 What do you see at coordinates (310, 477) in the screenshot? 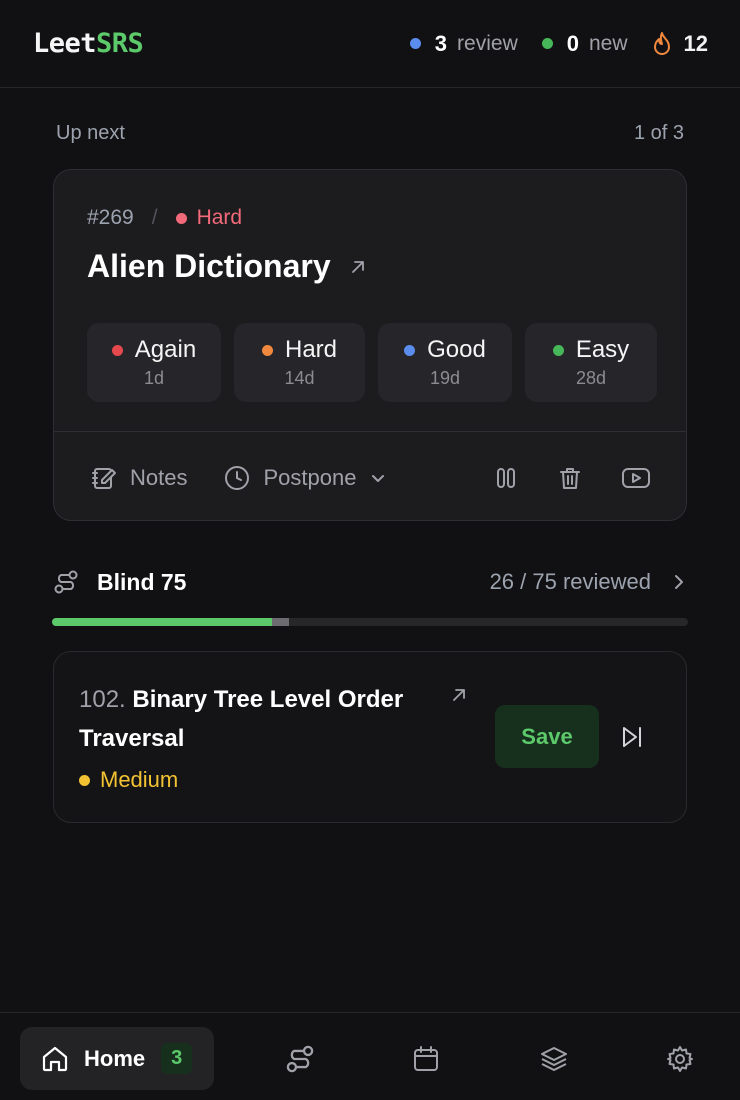
I see `postpone-label: Postpone` at bounding box center [310, 477].